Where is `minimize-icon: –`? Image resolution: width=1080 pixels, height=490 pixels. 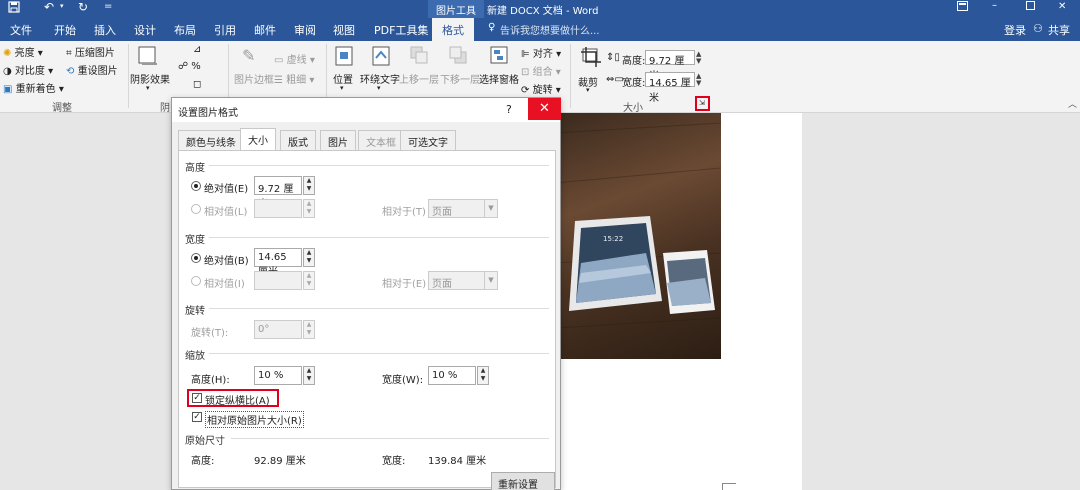
minimize-icon: – is located at coordinates (994, 5).